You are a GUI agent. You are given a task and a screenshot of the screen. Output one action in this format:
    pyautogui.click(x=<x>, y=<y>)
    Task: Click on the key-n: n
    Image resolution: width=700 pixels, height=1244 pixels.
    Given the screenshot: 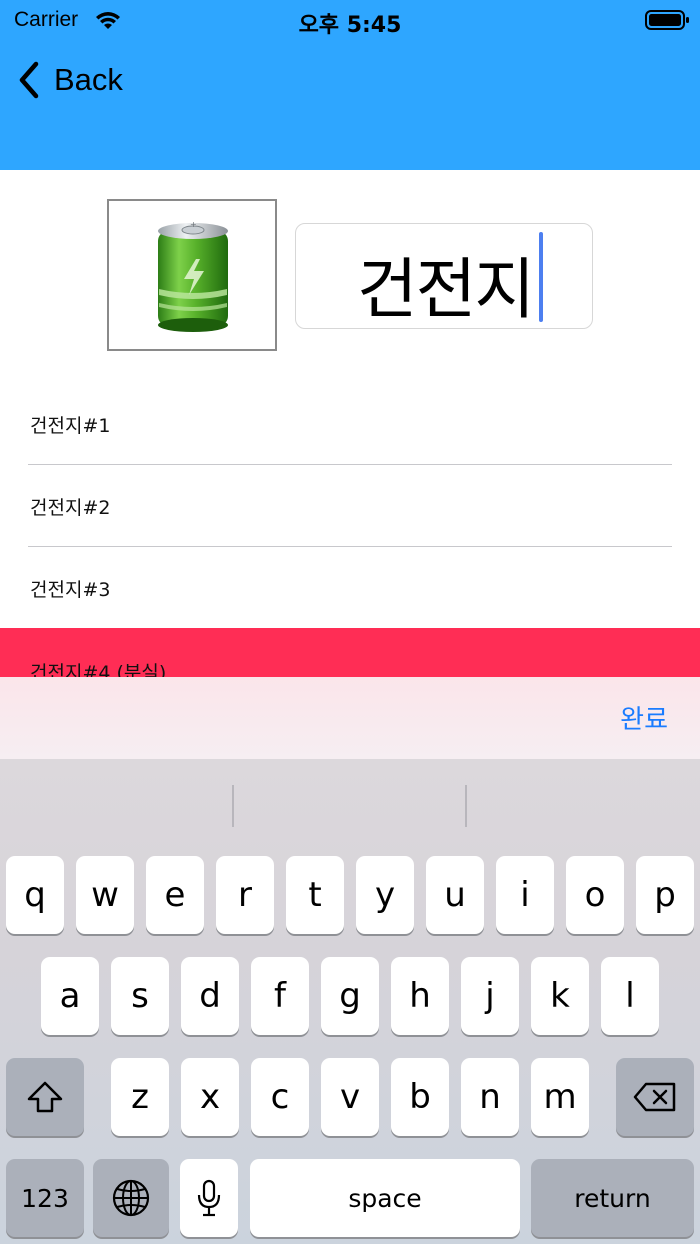 What is the action you would take?
    pyautogui.click(x=490, y=1097)
    